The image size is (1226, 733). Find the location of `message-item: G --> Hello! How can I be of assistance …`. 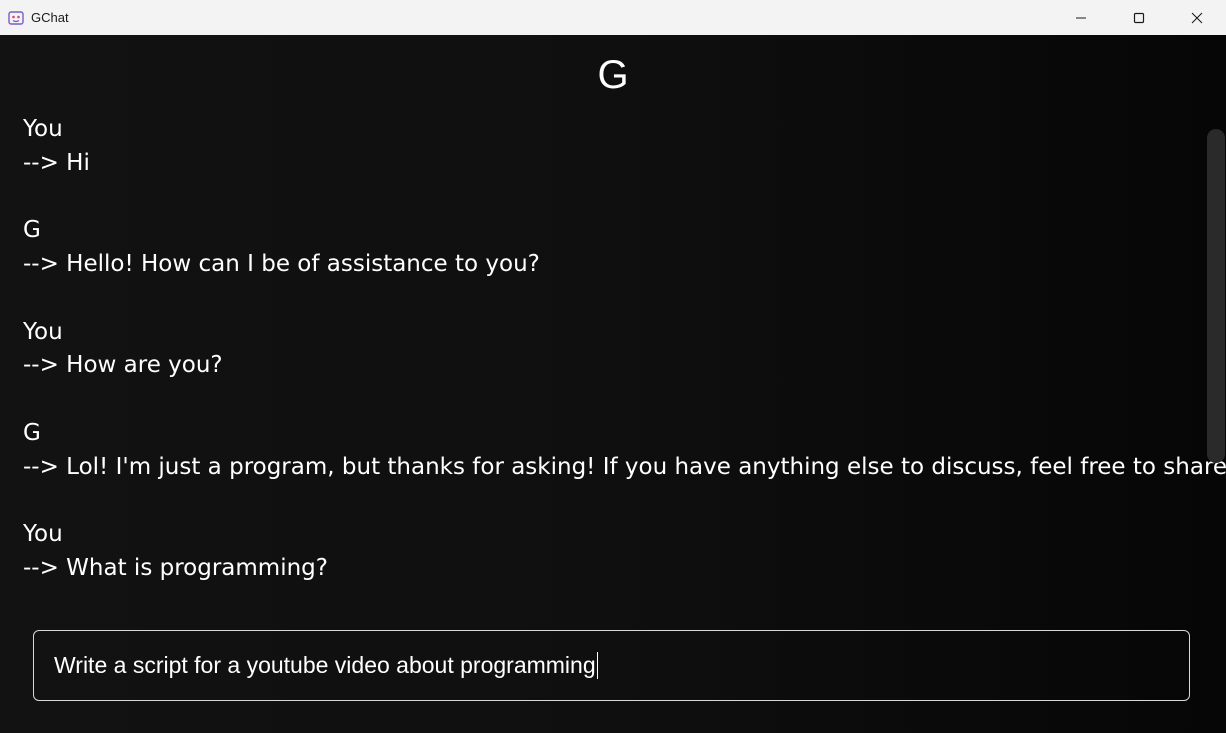

message-item: G --> Hello! How can I be of assistance … is located at coordinates (608, 264).